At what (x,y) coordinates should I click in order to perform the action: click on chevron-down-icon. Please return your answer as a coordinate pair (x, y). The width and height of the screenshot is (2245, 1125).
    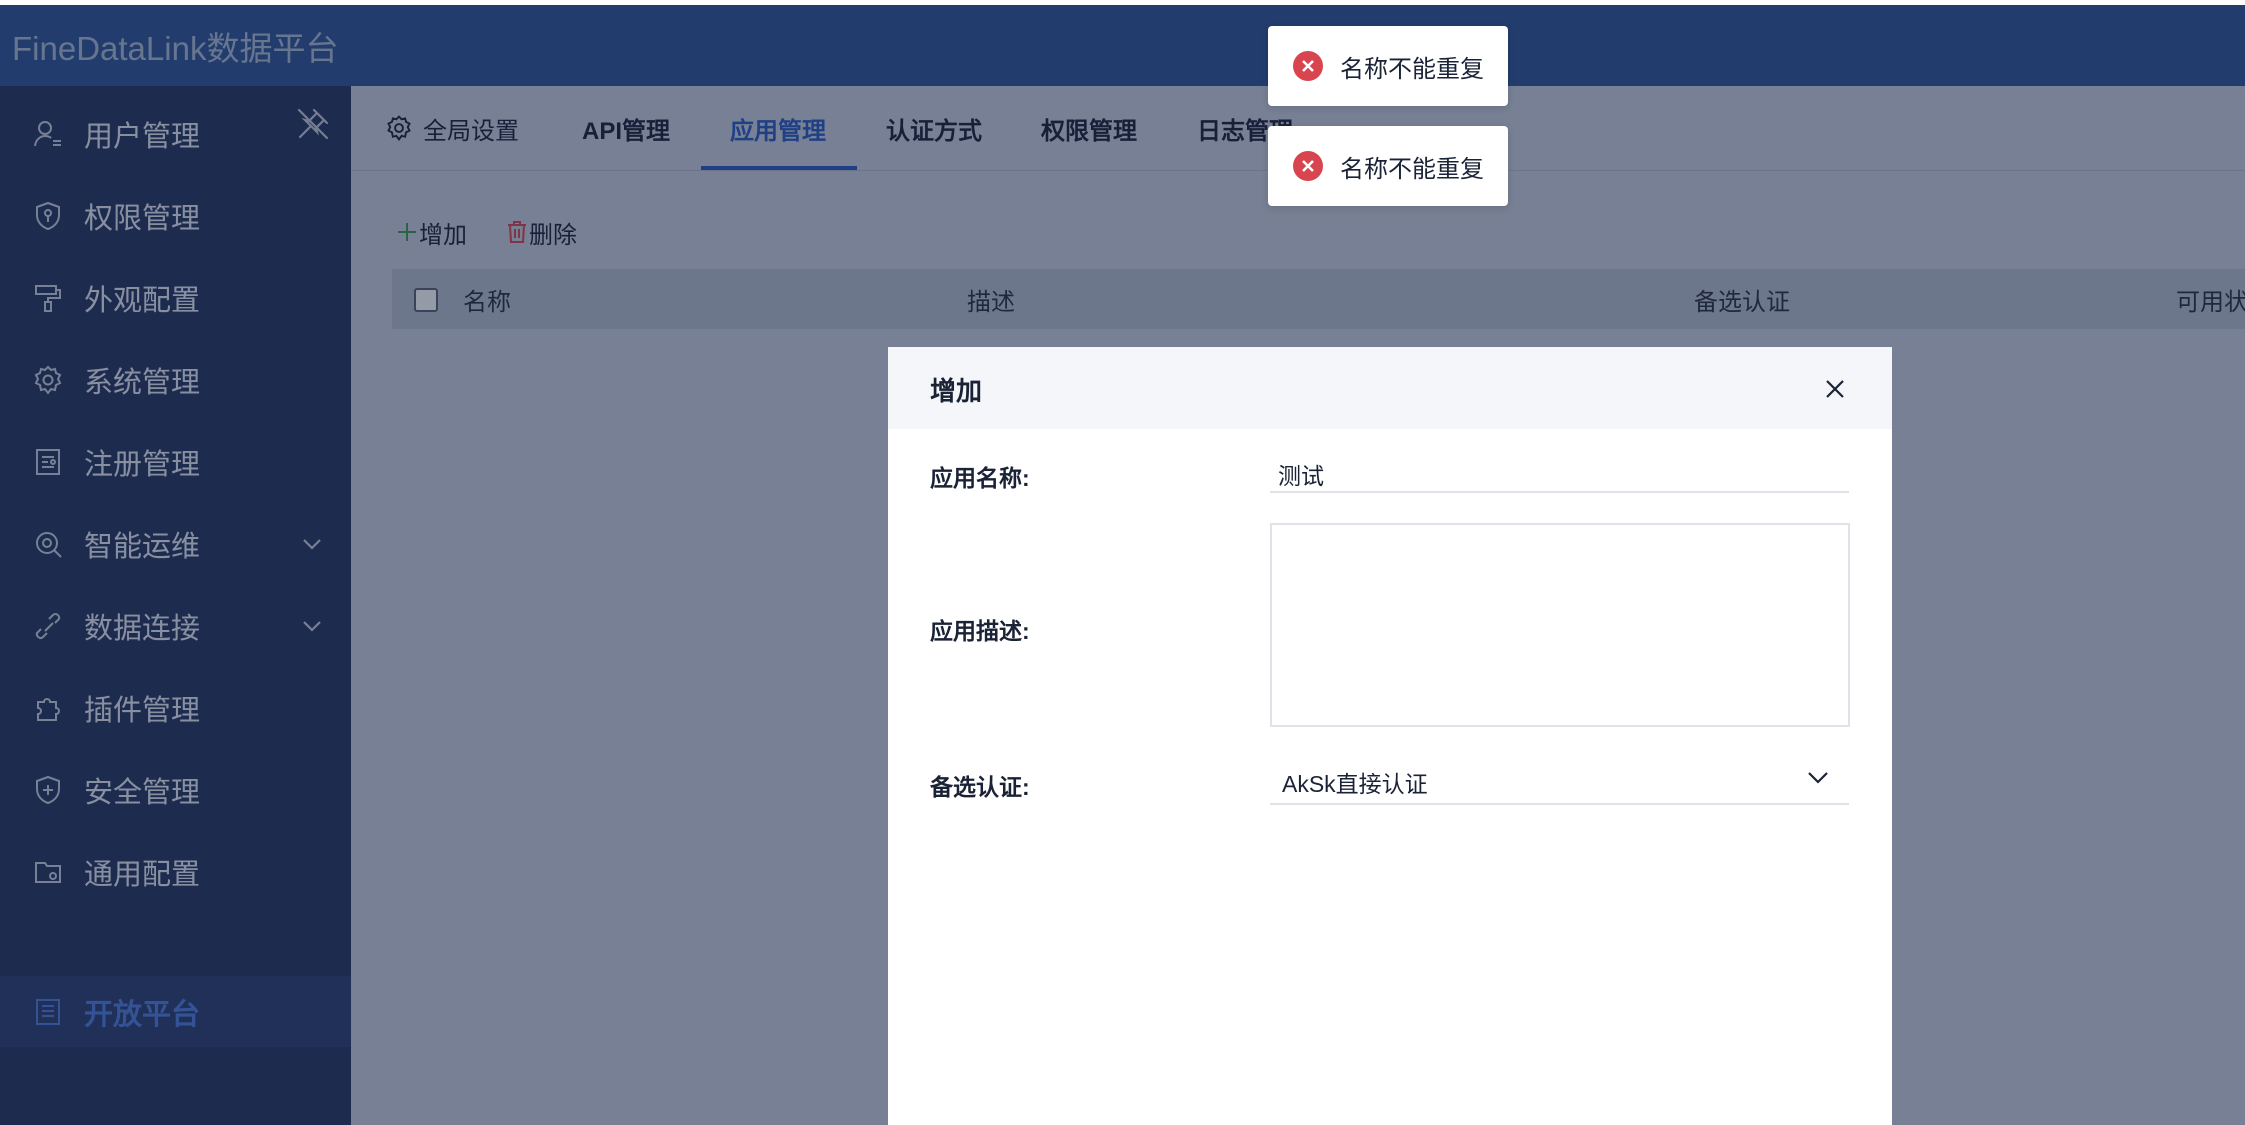
    Looking at the image, I should click on (1818, 778).